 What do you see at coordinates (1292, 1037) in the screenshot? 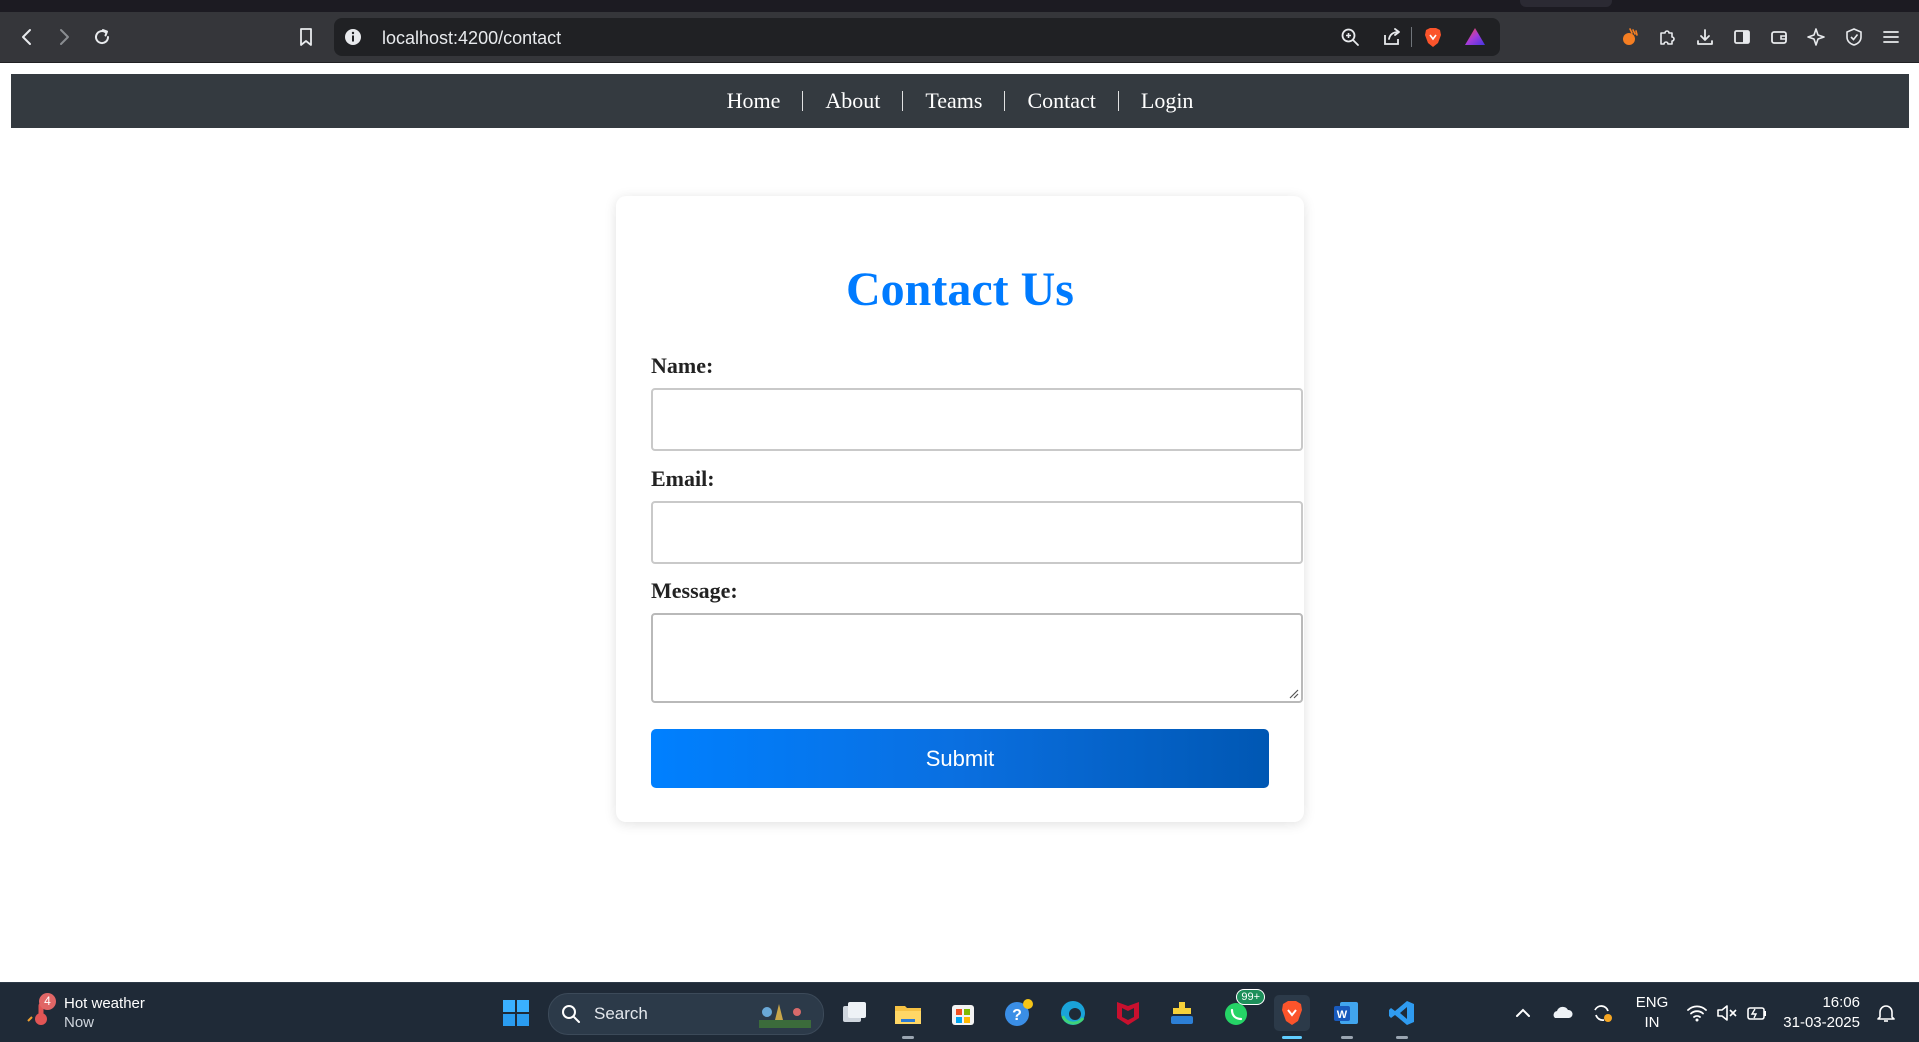
I see `active-indicator` at bounding box center [1292, 1037].